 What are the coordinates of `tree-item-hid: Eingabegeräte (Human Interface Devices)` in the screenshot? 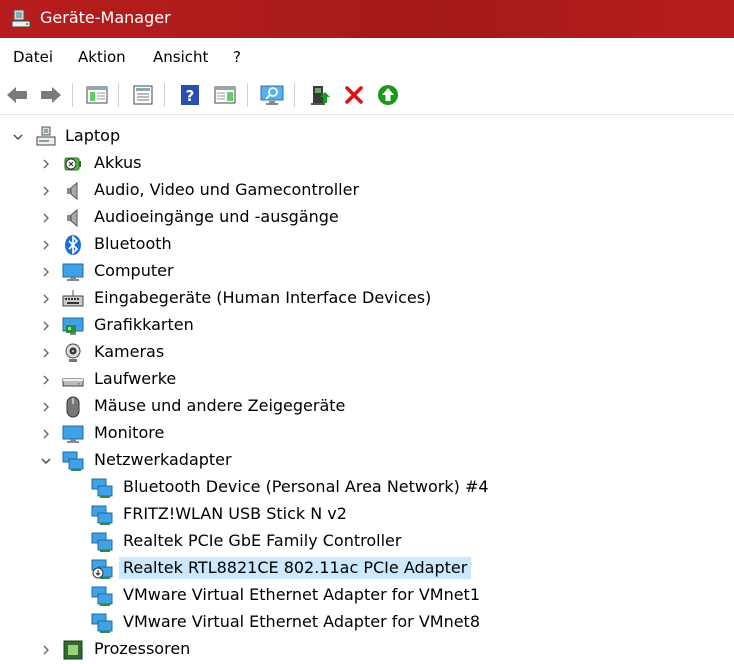 It's located at (367, 298).